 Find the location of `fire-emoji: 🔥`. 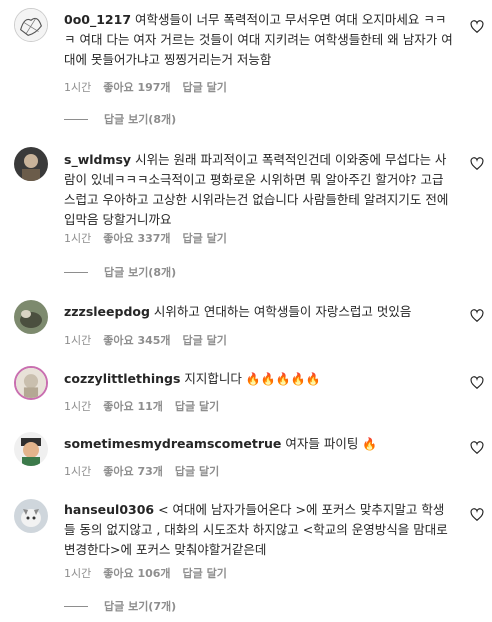

fire-emoji: 🔥 is located at coordinates (370, 444).